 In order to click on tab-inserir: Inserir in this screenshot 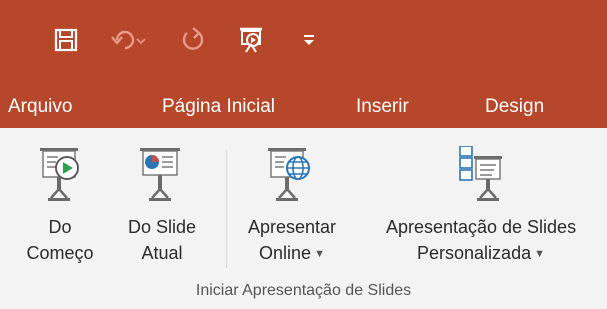, I will do `click(382, 107)`.